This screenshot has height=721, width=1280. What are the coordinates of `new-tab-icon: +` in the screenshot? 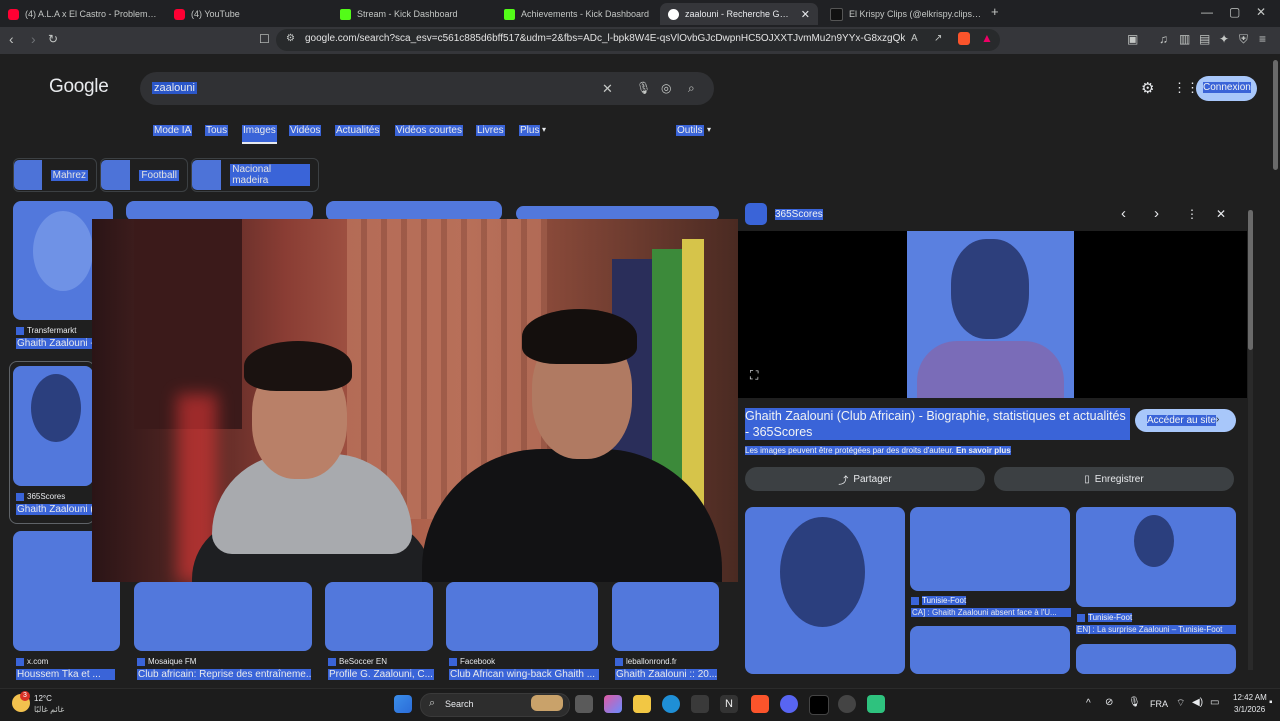 It's located at (995, 11).